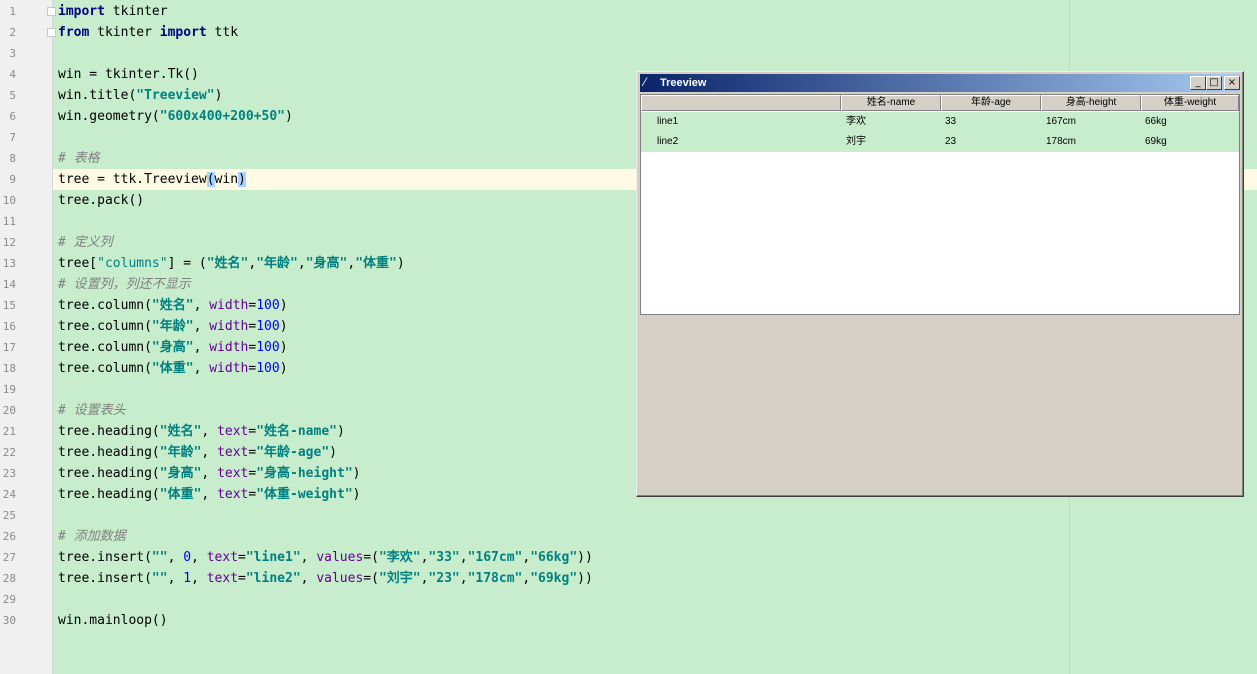 This screenshot has width=1257, height=674. I want to click on code-line: # 定义列, so click(85, 242).